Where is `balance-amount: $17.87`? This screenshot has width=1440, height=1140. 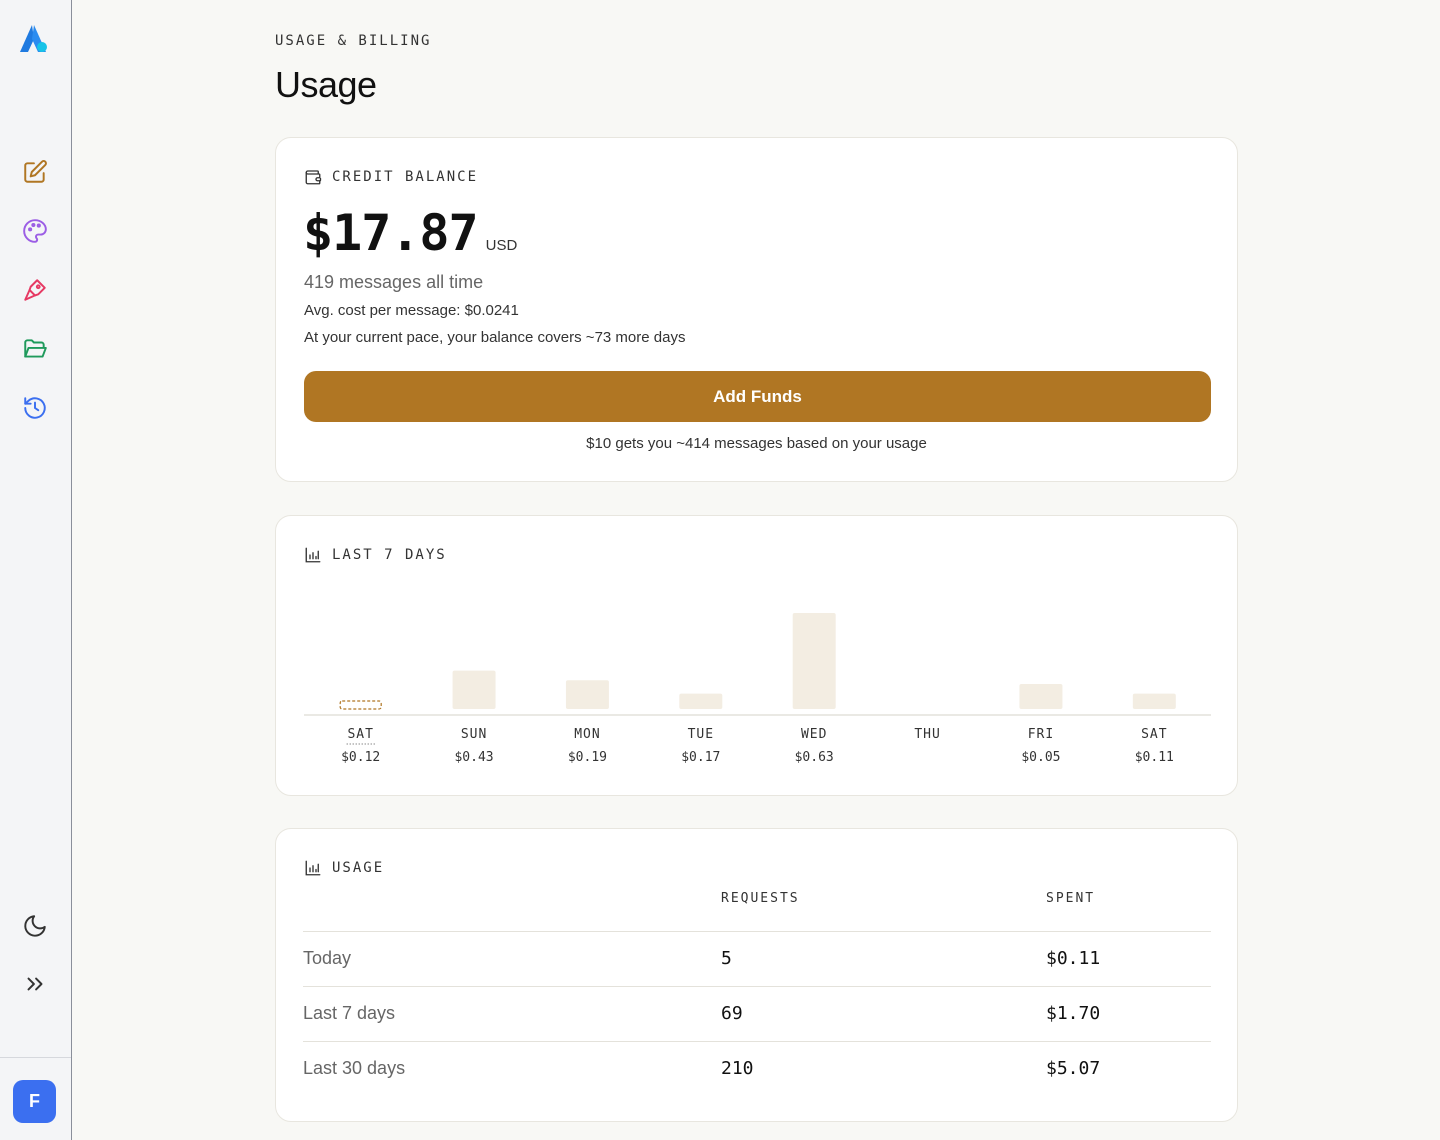 balance-amount: $17.87 is located at coordinates (391, 233).